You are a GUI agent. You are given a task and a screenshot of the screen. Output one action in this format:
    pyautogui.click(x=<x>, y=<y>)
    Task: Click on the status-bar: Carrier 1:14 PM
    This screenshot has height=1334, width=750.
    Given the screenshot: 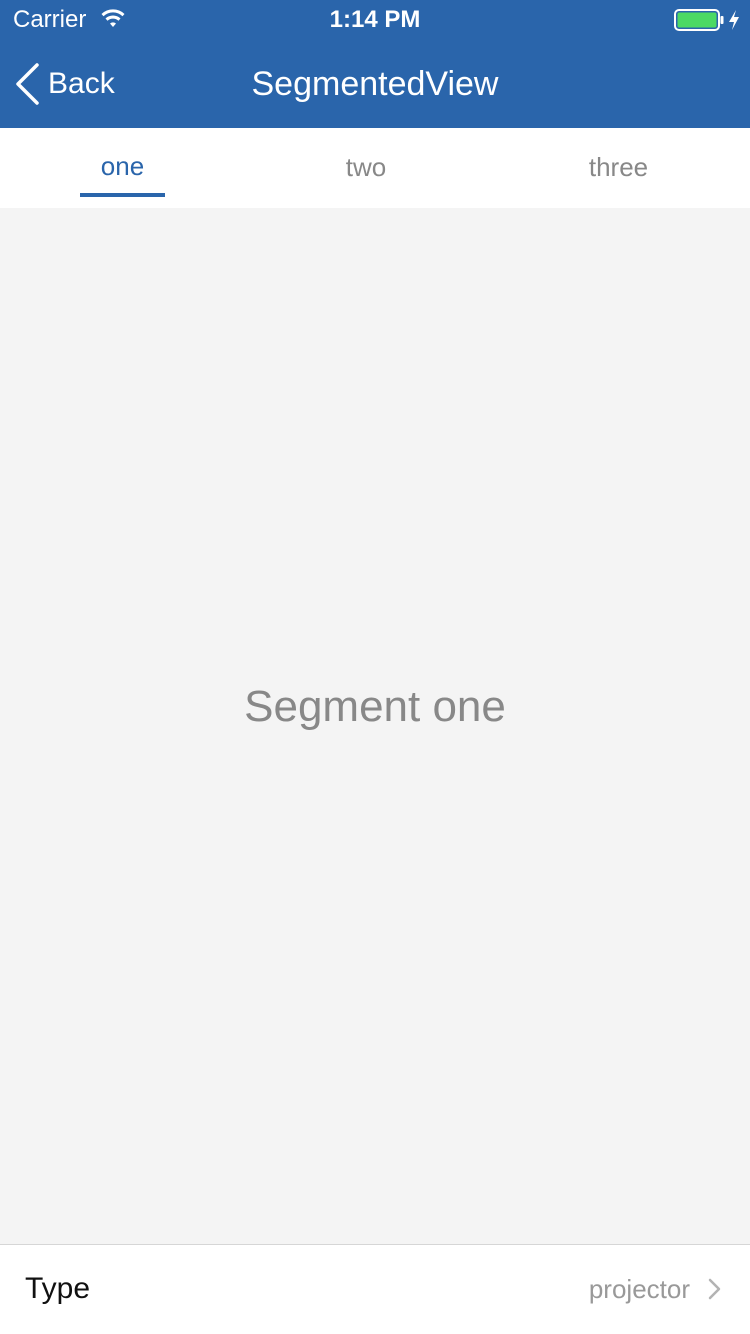 What is the action you would take?
    pyautogui.click(x=375, y=20)
    